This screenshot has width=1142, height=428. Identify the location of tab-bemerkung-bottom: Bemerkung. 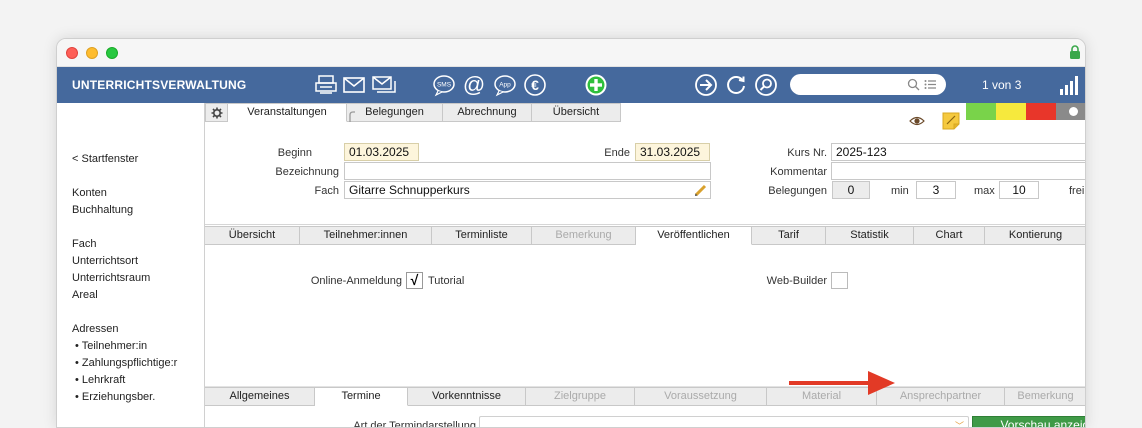
(1045, 396).